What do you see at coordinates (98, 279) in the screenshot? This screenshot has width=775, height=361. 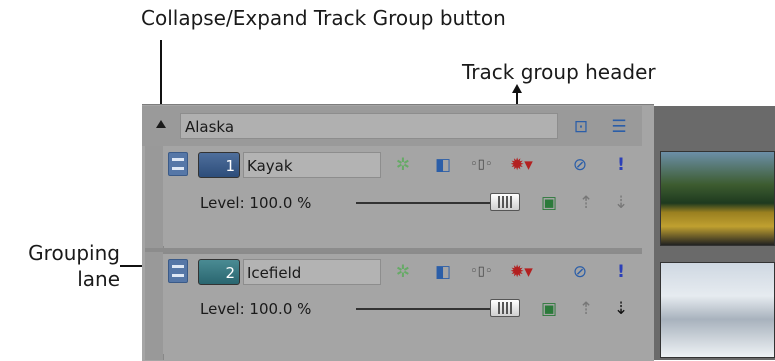 I see `callout-grouping-line2: lane` at bounding box center [98, 279].